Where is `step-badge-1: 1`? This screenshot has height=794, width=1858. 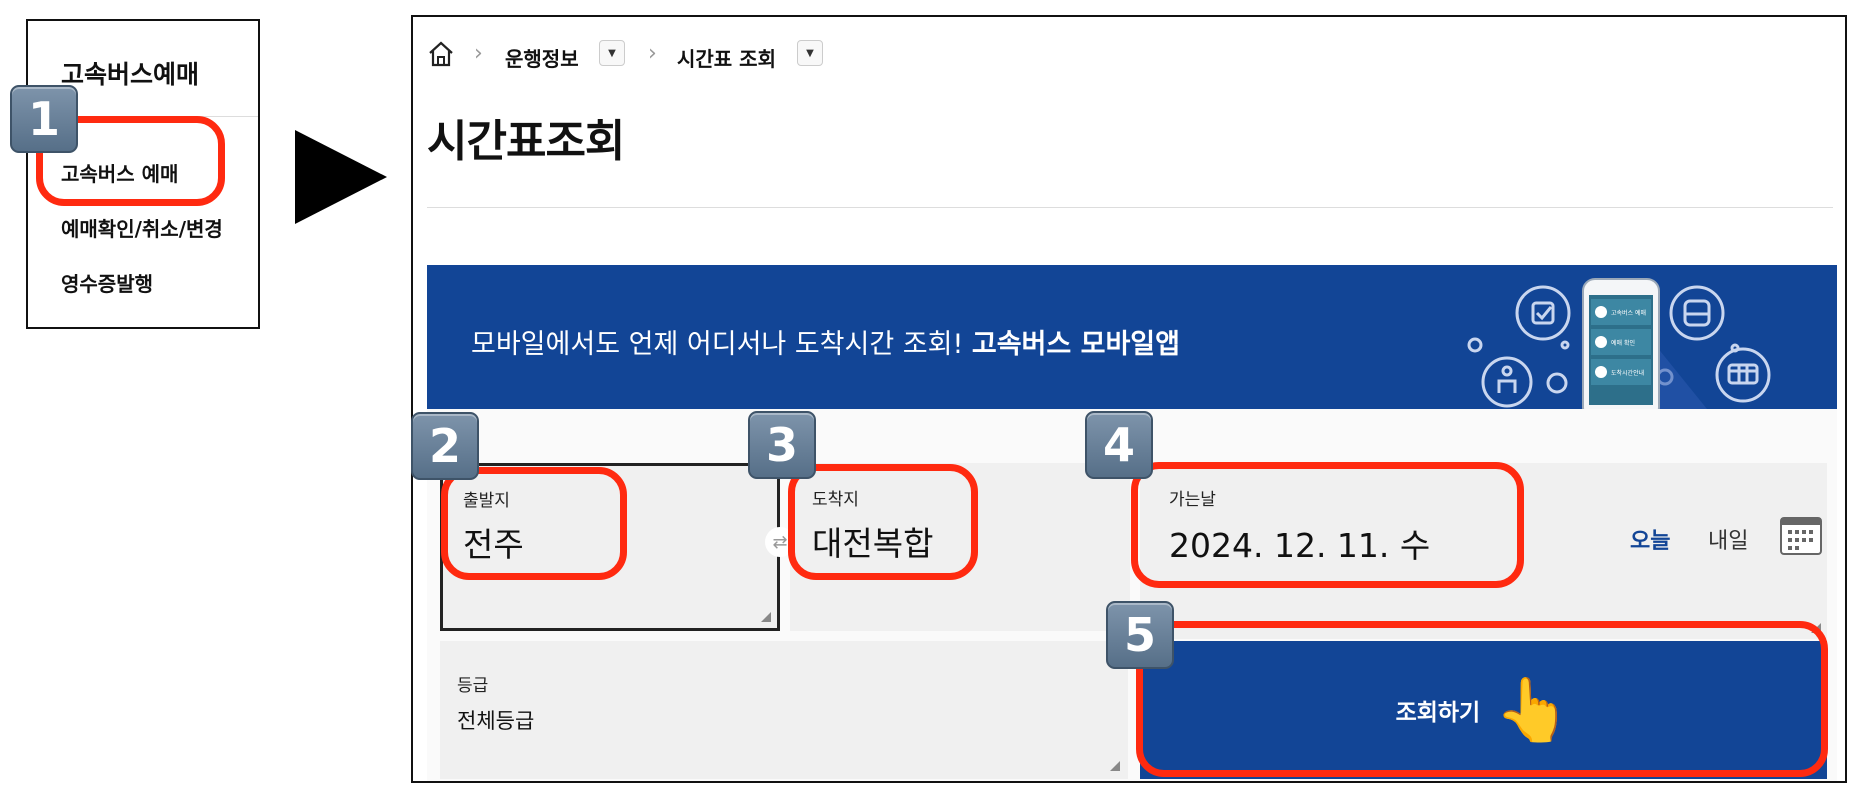
step-badge-1: 1 is located at coordinates (44, 119).